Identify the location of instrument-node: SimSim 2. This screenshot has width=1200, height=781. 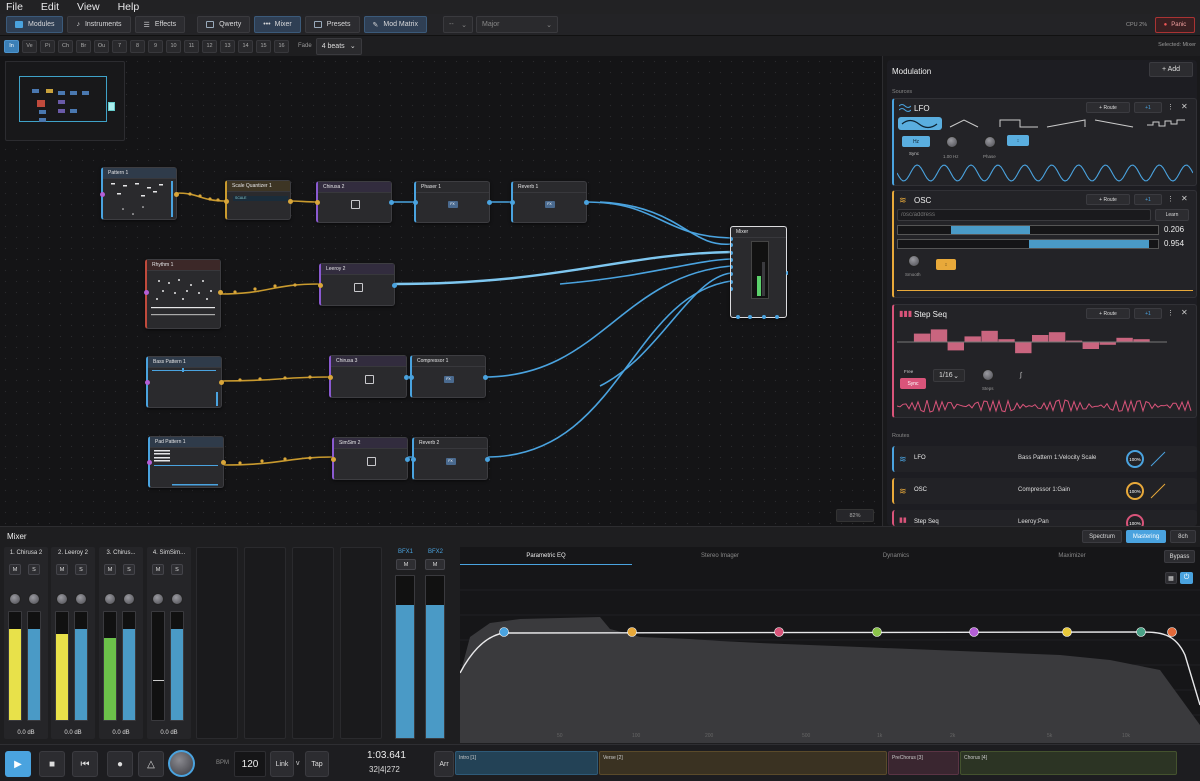
(370, 458).